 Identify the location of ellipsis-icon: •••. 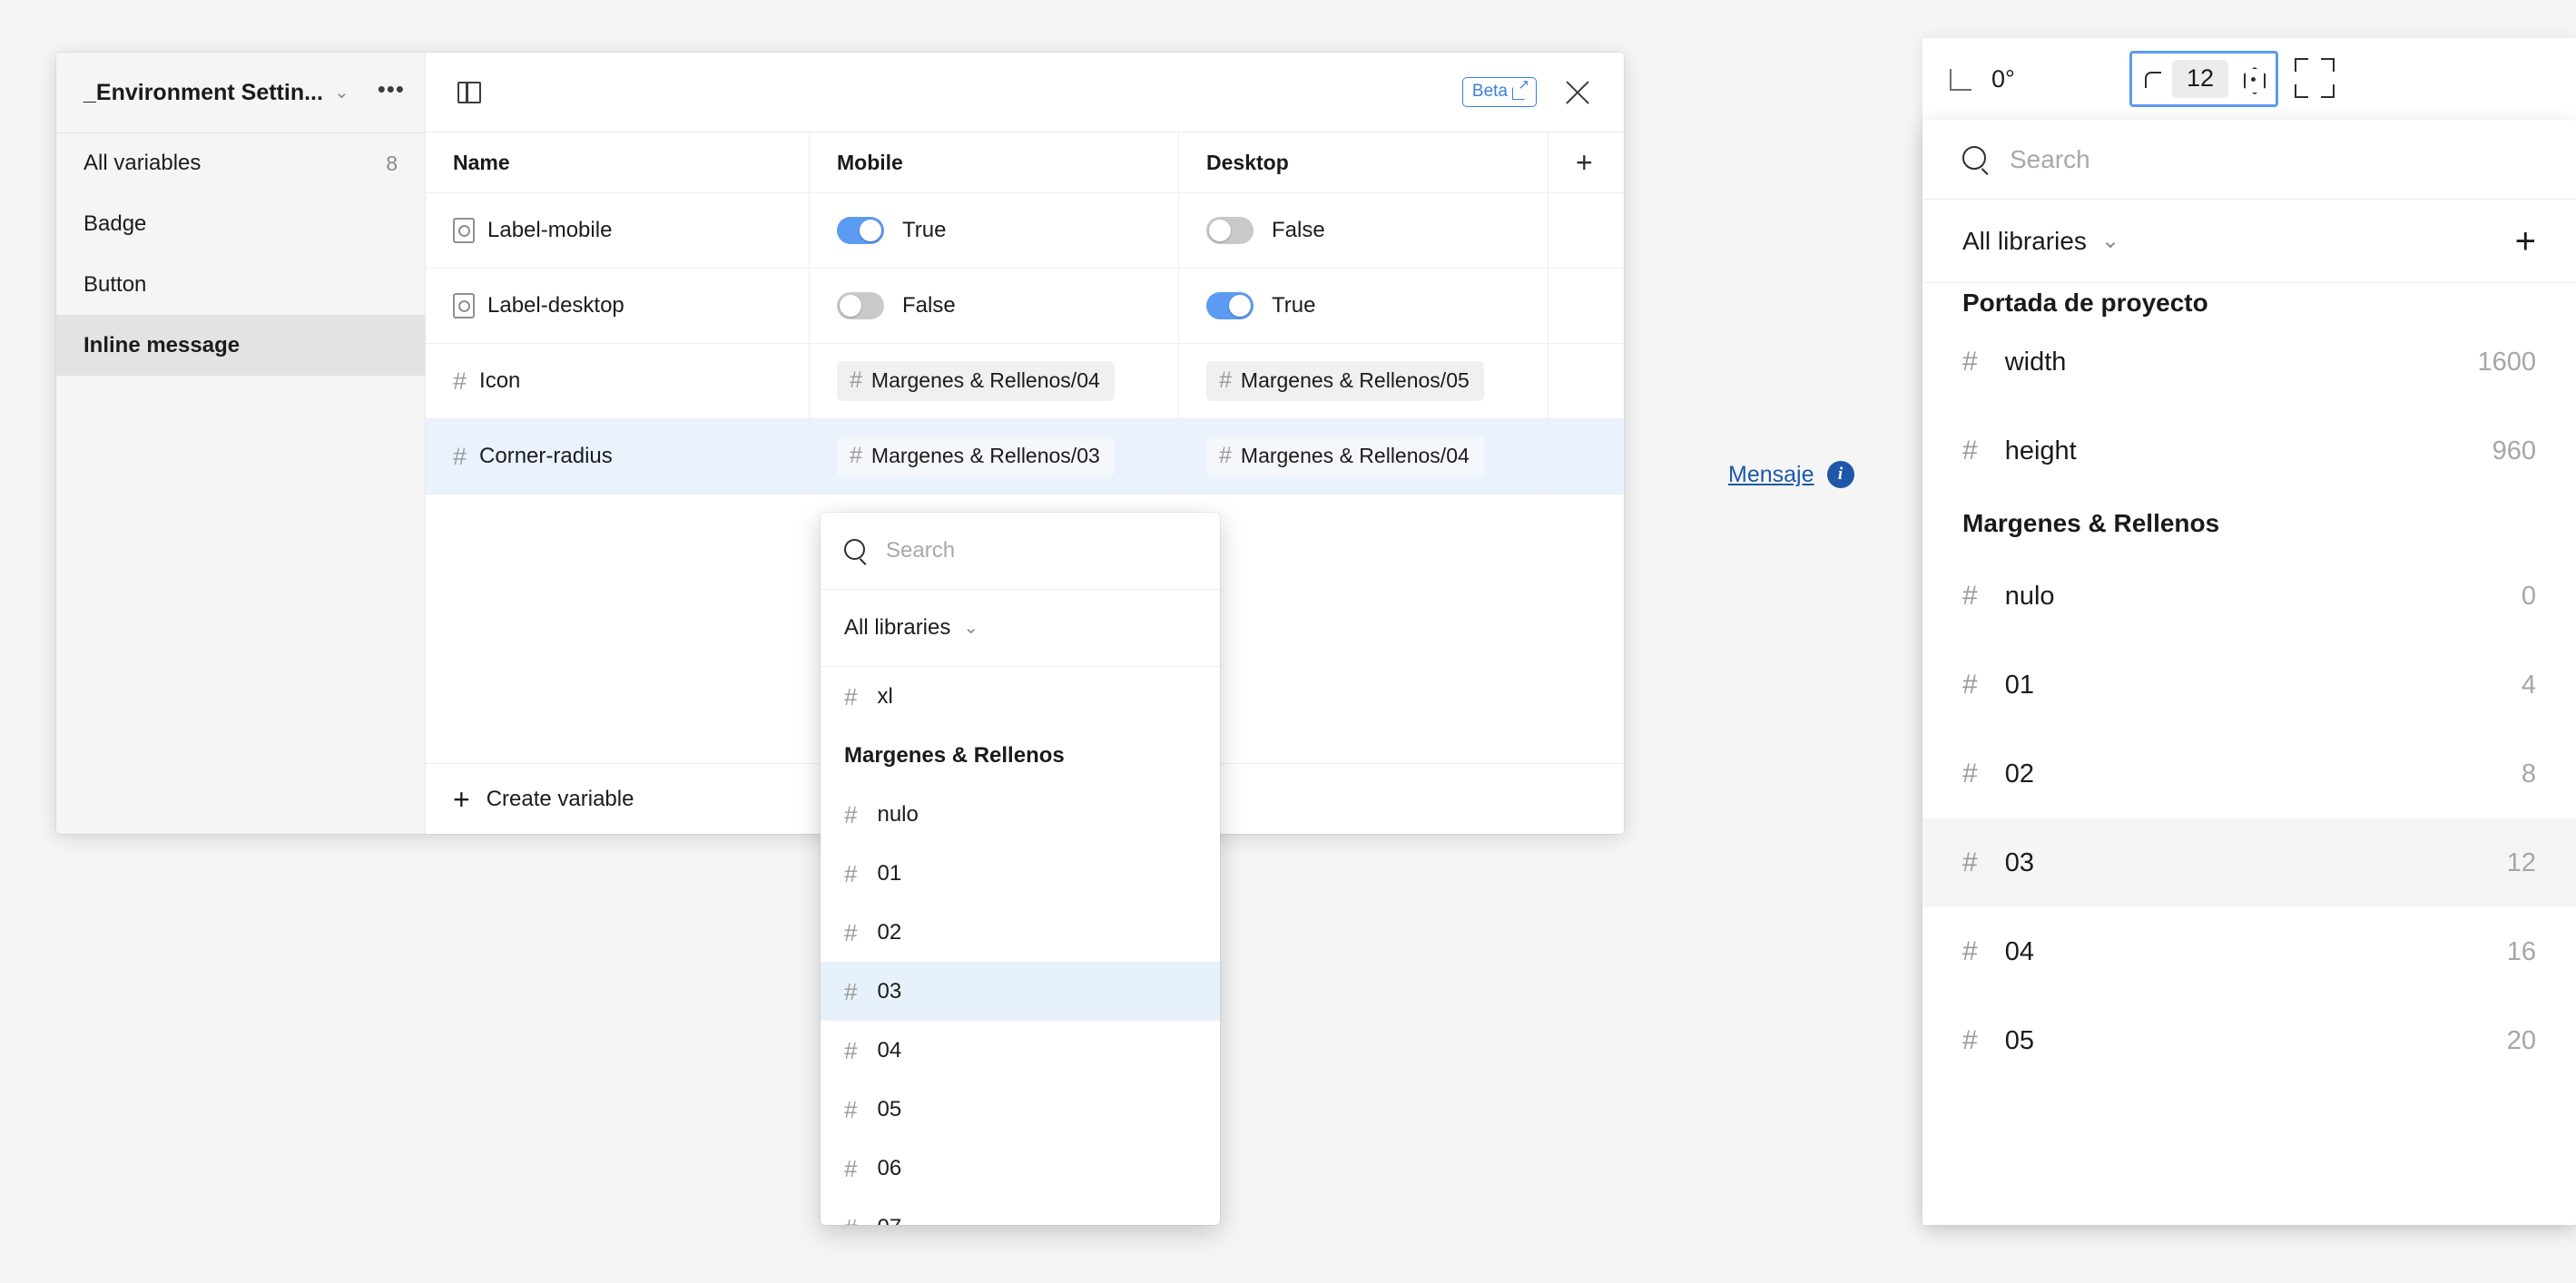
(391, 89).